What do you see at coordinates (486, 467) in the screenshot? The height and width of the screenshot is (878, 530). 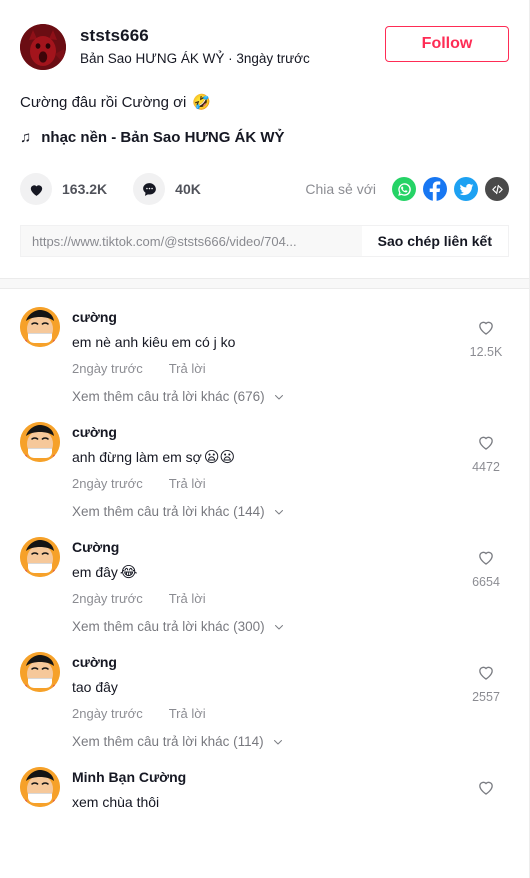 I see `comment-like-count: 4472` at bounding box center [486, 467].